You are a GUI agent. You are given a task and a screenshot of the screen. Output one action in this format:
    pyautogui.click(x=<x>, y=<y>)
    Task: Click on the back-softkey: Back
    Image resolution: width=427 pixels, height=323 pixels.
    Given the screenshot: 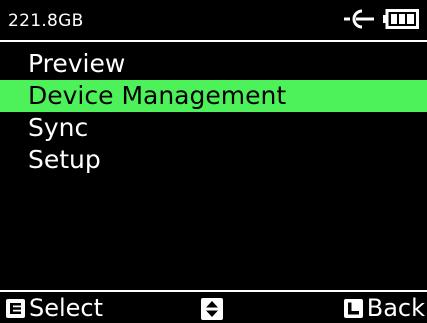 What is the action you would take?
    pyautogui.click(x=384, y=308)
    